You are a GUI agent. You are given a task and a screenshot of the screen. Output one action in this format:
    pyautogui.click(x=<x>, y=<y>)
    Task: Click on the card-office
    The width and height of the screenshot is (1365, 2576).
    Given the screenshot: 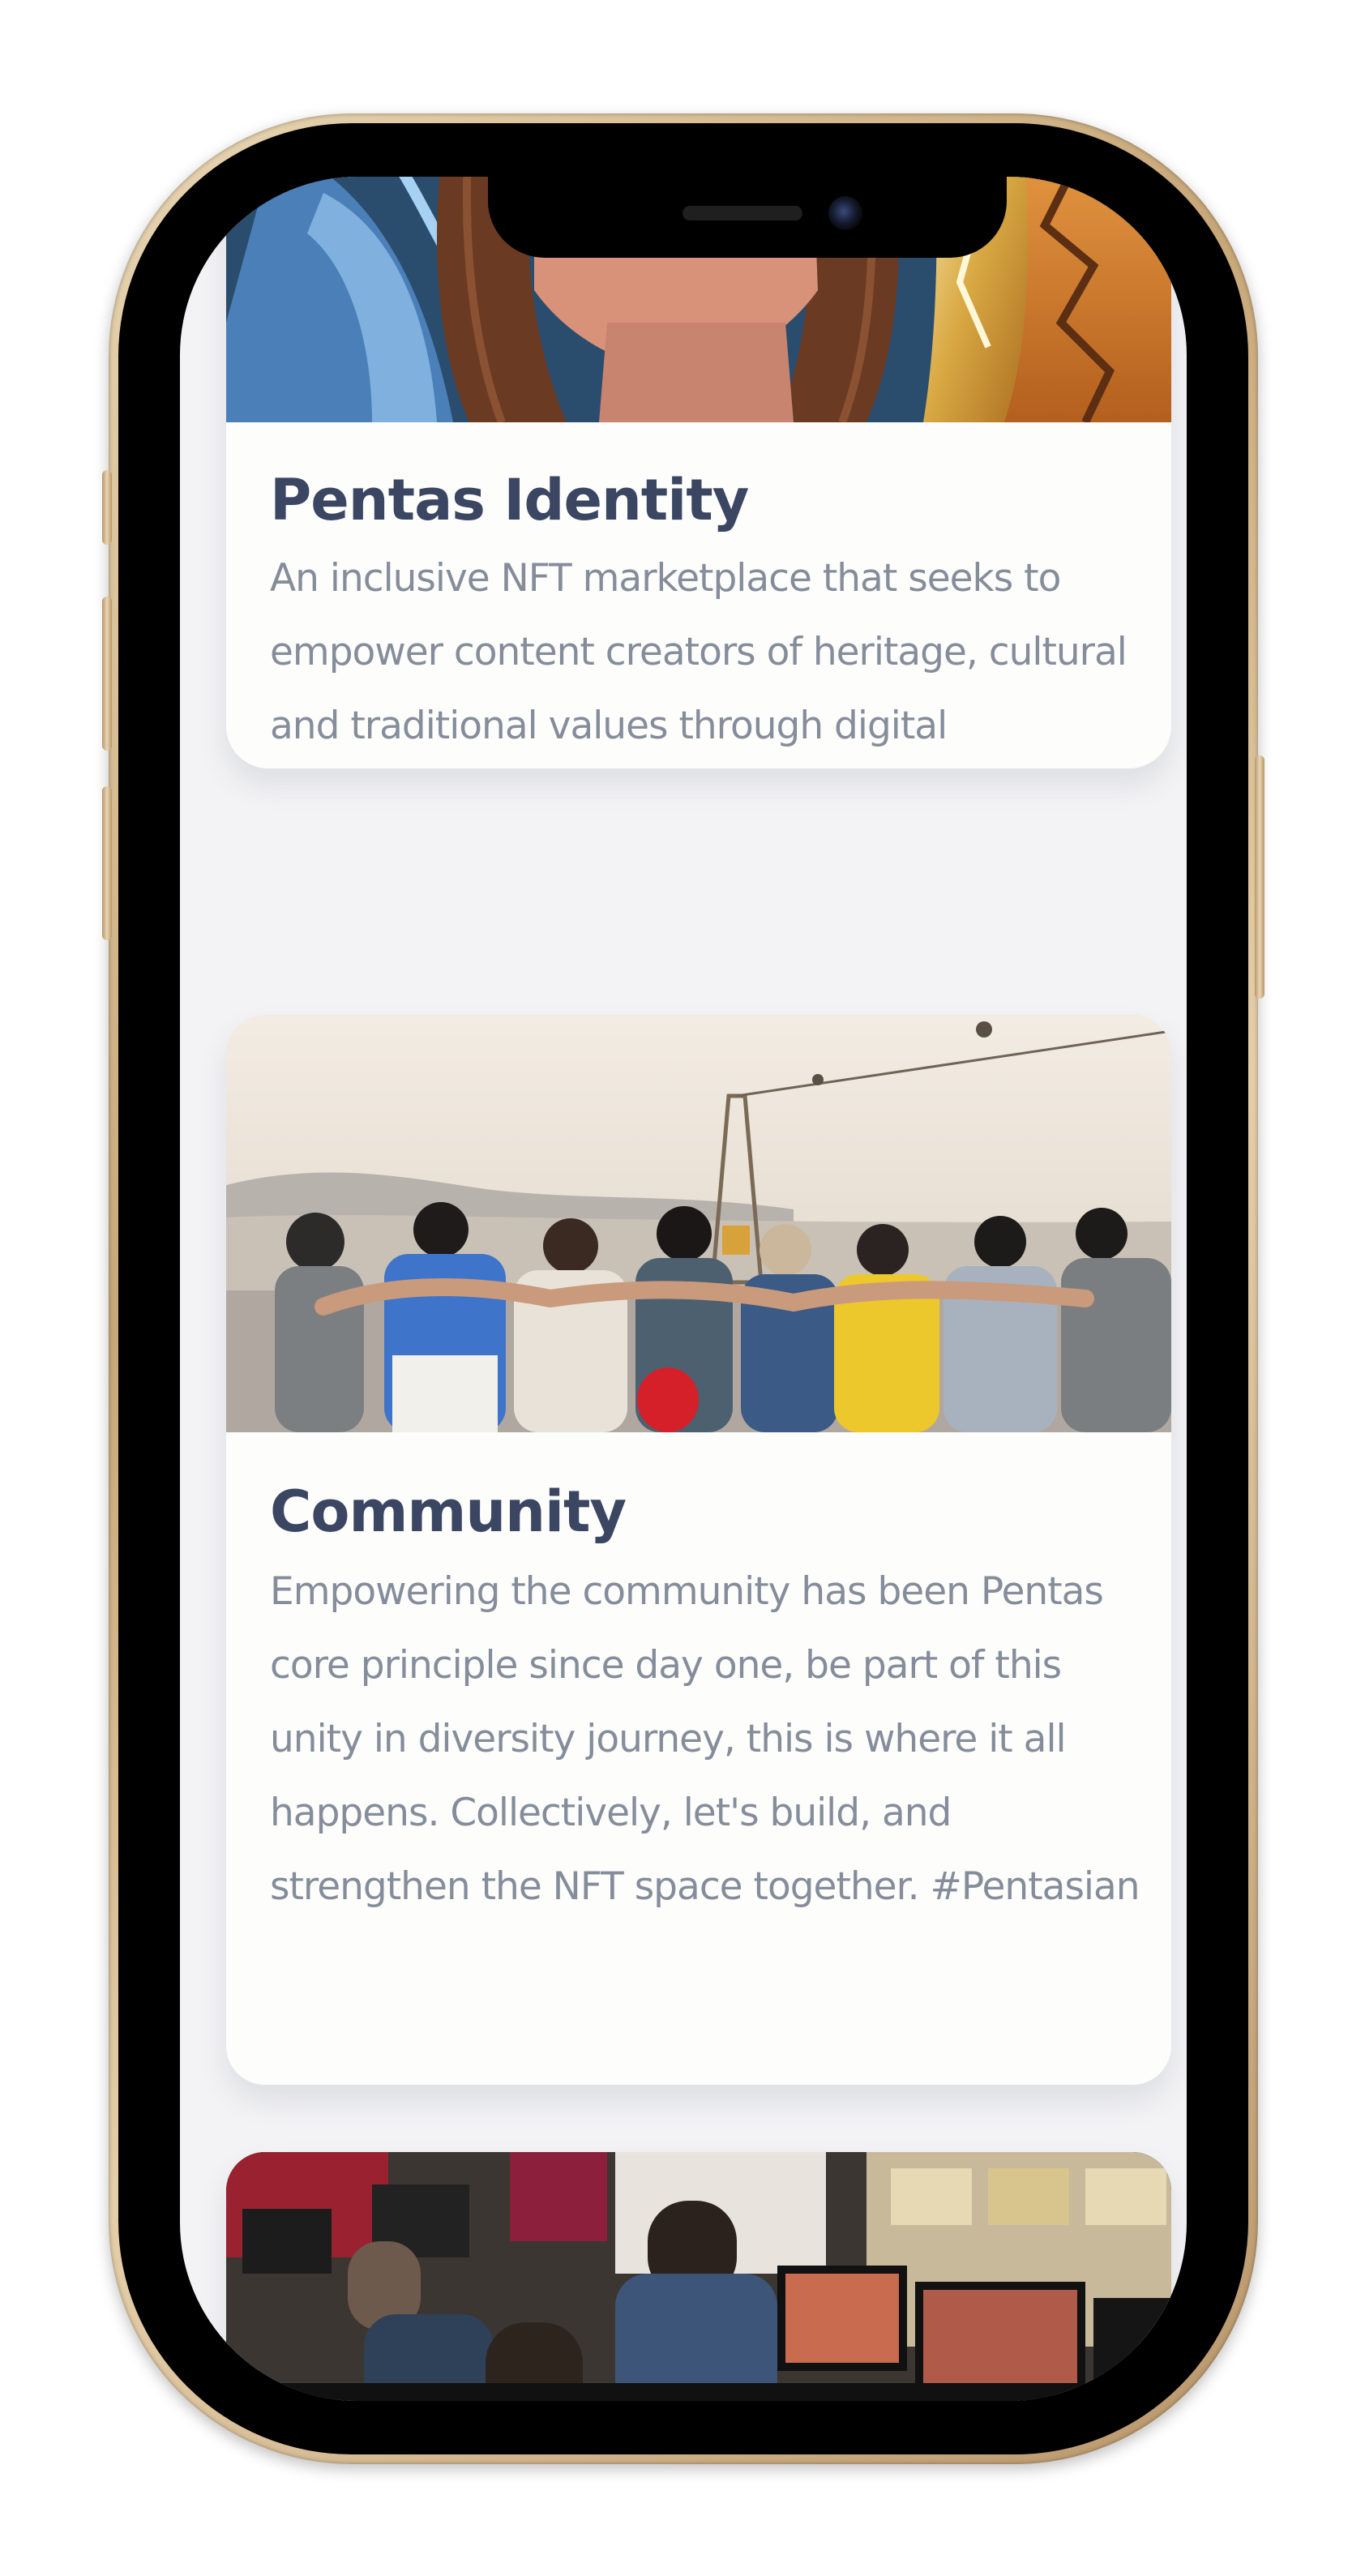 What is the action you would take?
    pyautogui.click(x=698, y=2276)
    